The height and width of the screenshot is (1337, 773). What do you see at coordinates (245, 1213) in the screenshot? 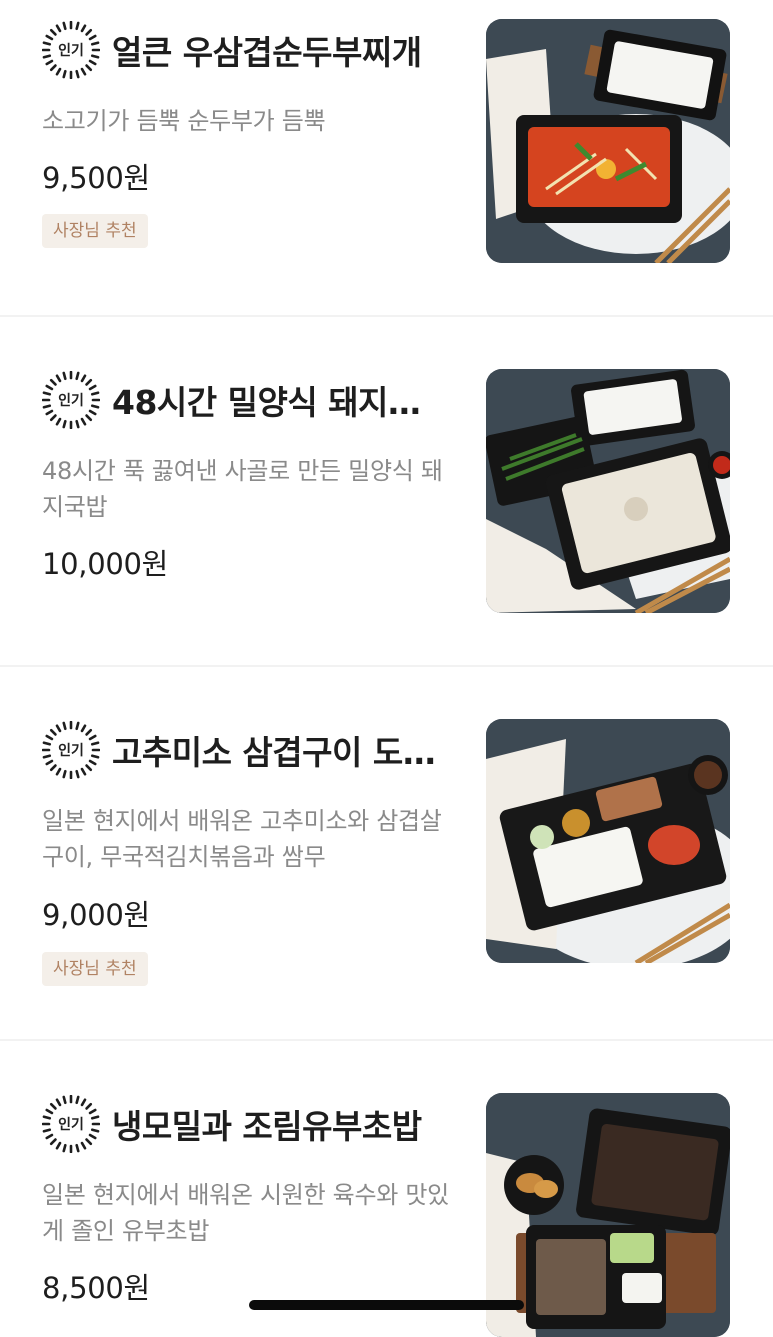
I see `item-description: 일본 현지에서 배워온 시원한 육수와 맛있게 졸인 유부초밥` at bounding box center [245, 1213].